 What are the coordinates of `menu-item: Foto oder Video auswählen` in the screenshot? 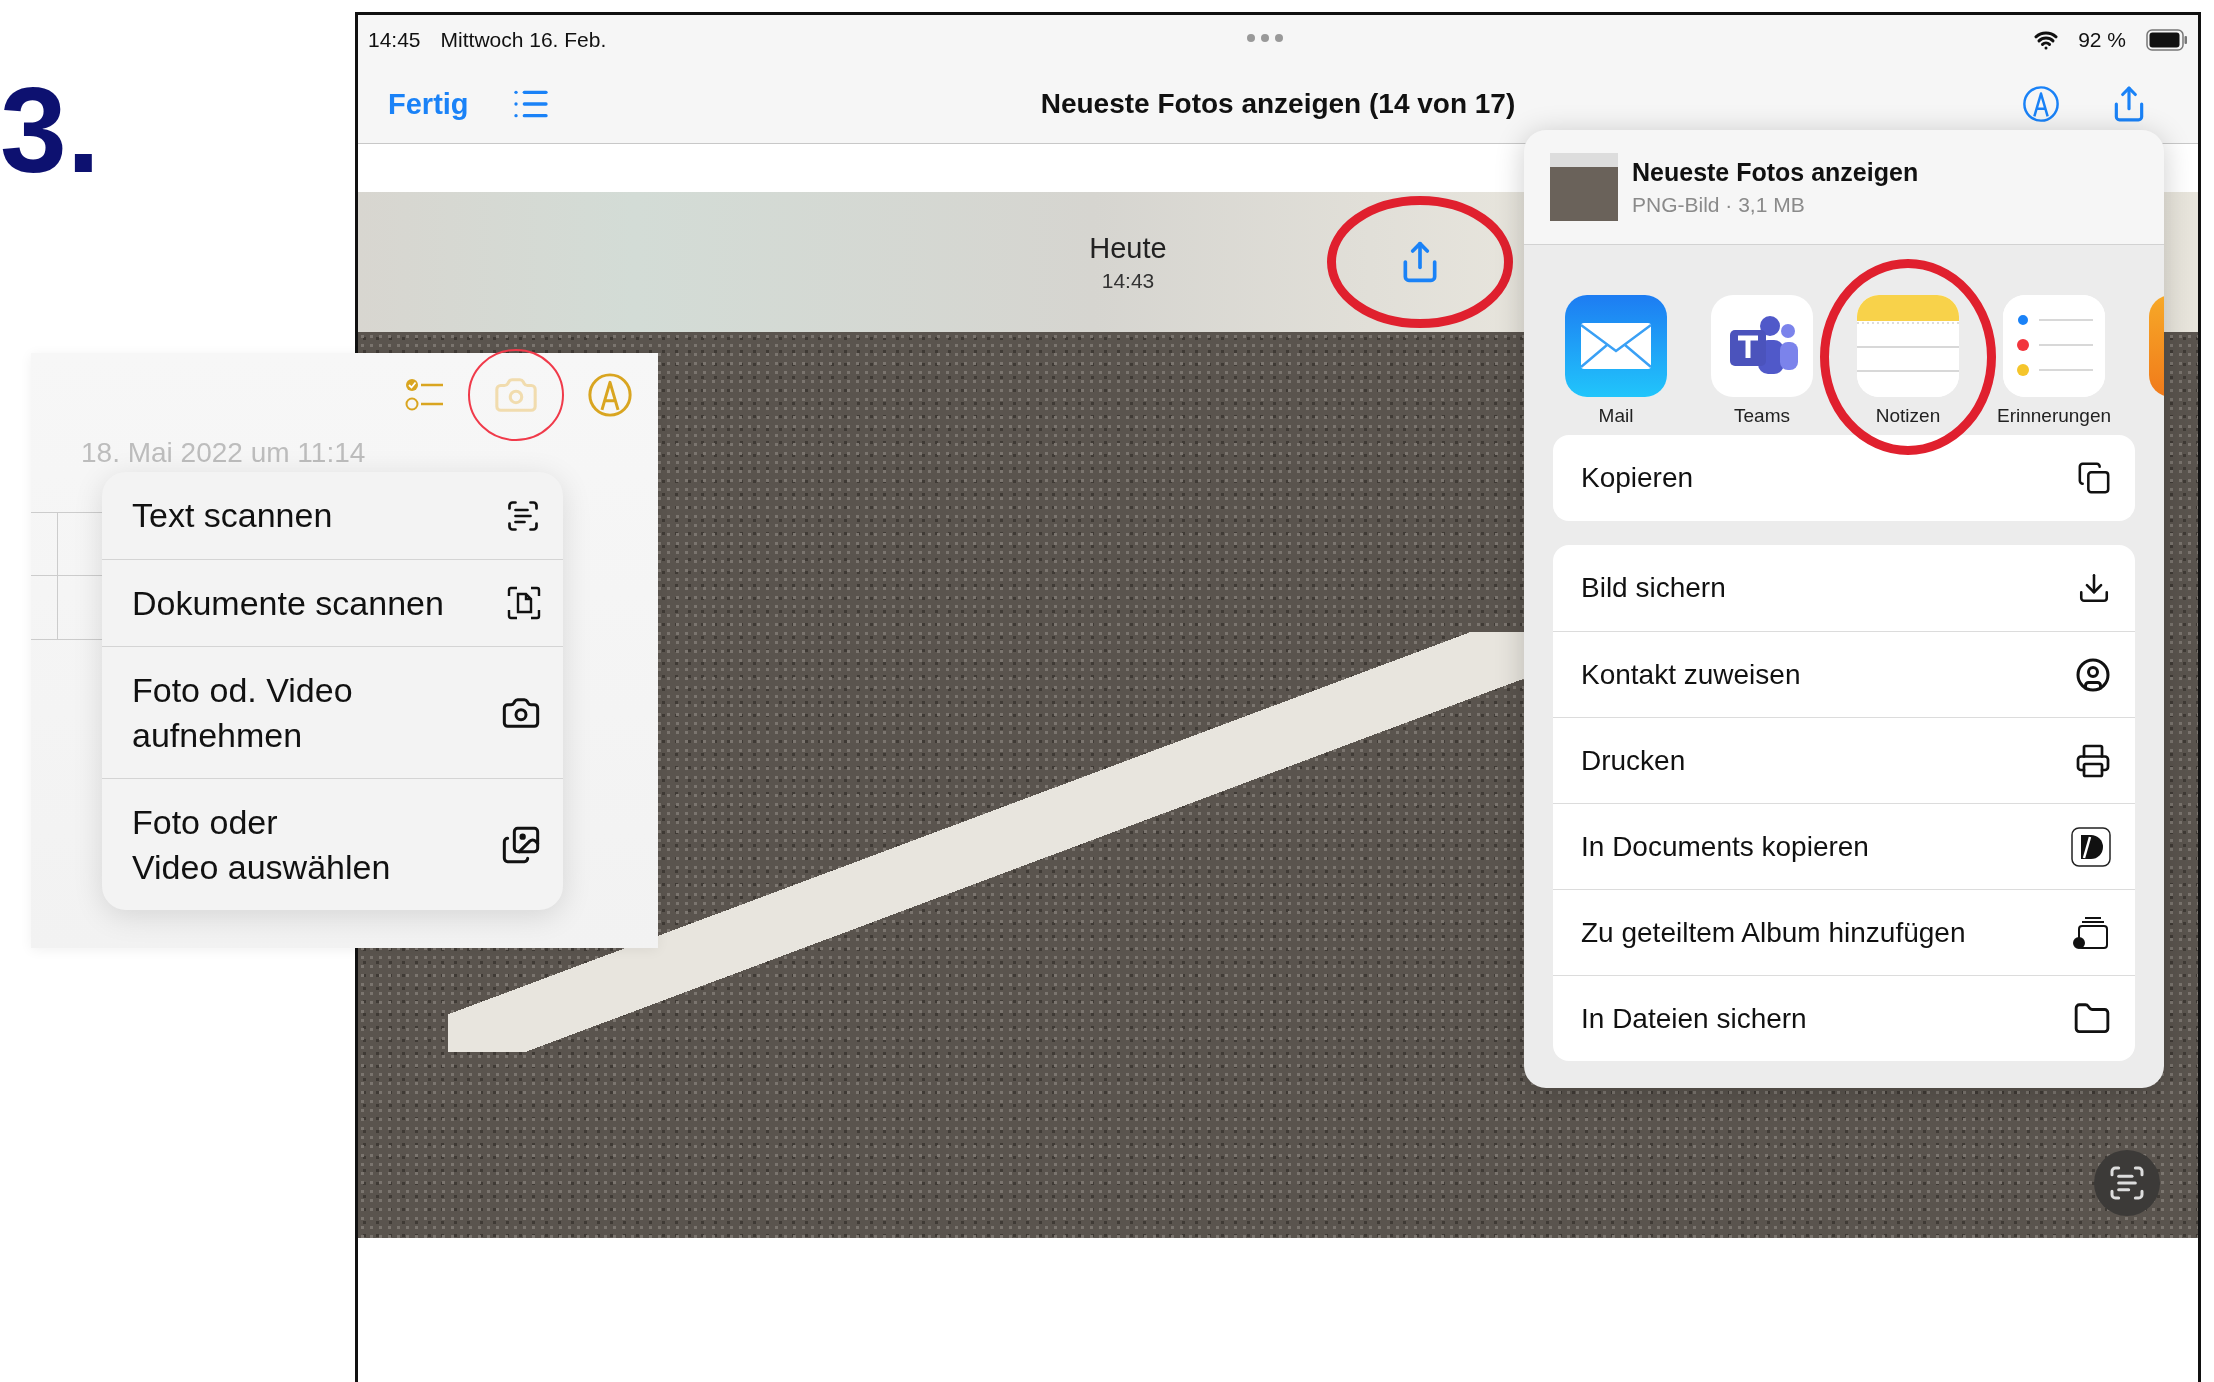 It's located at (332, 844).